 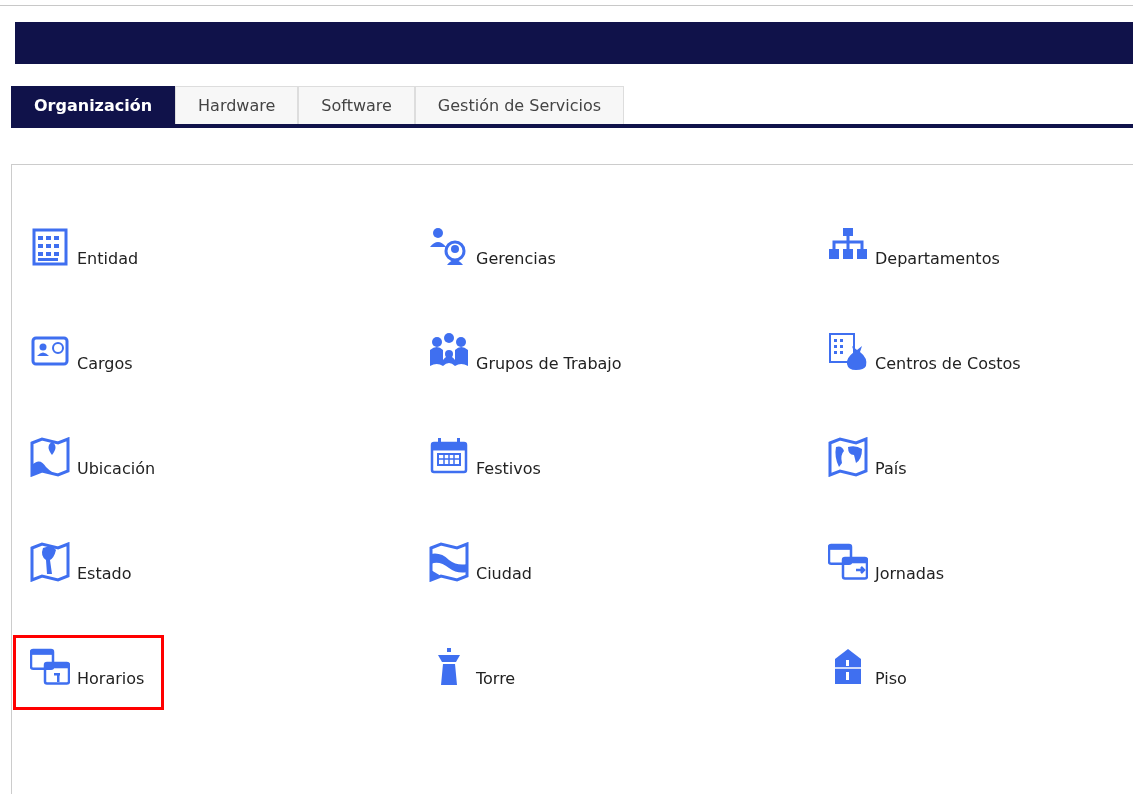 I want to click on module-link: Departamentos, so click(x=915, y=252).